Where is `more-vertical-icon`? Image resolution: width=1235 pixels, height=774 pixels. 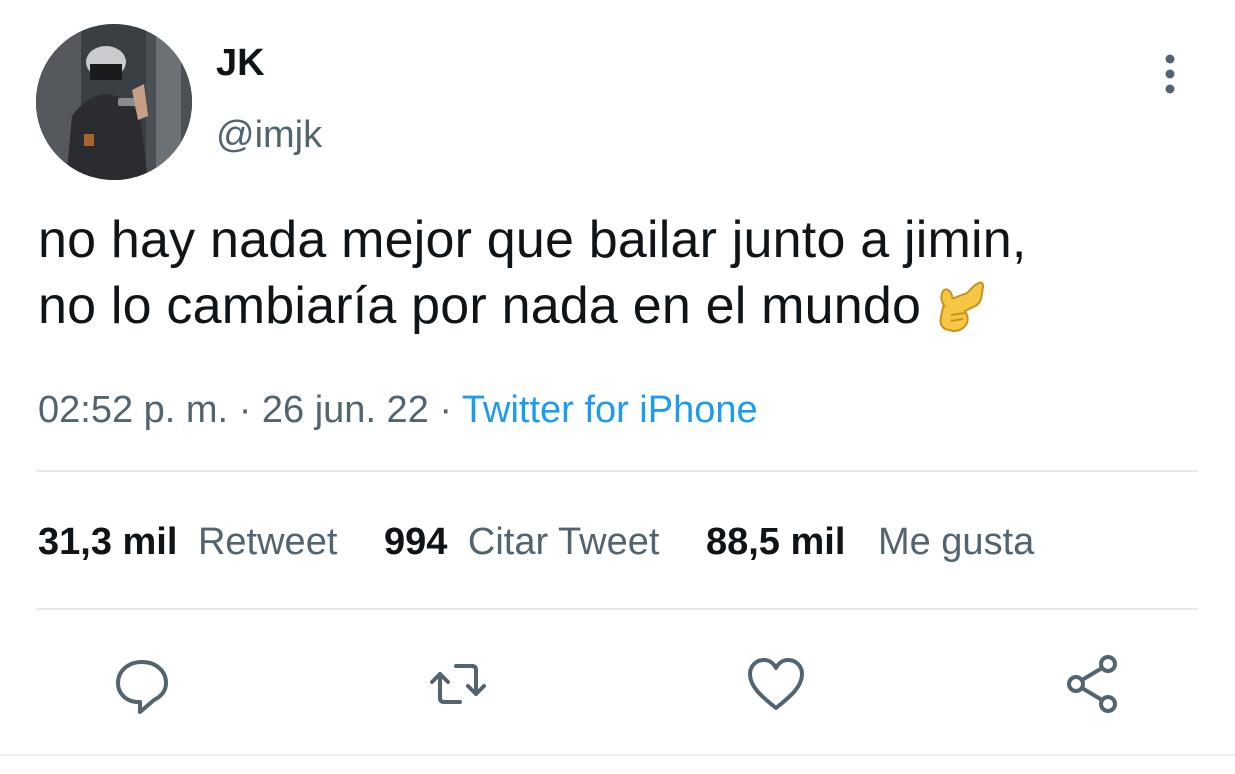
more-vertical-icon is located at coordinates (1170, 74).